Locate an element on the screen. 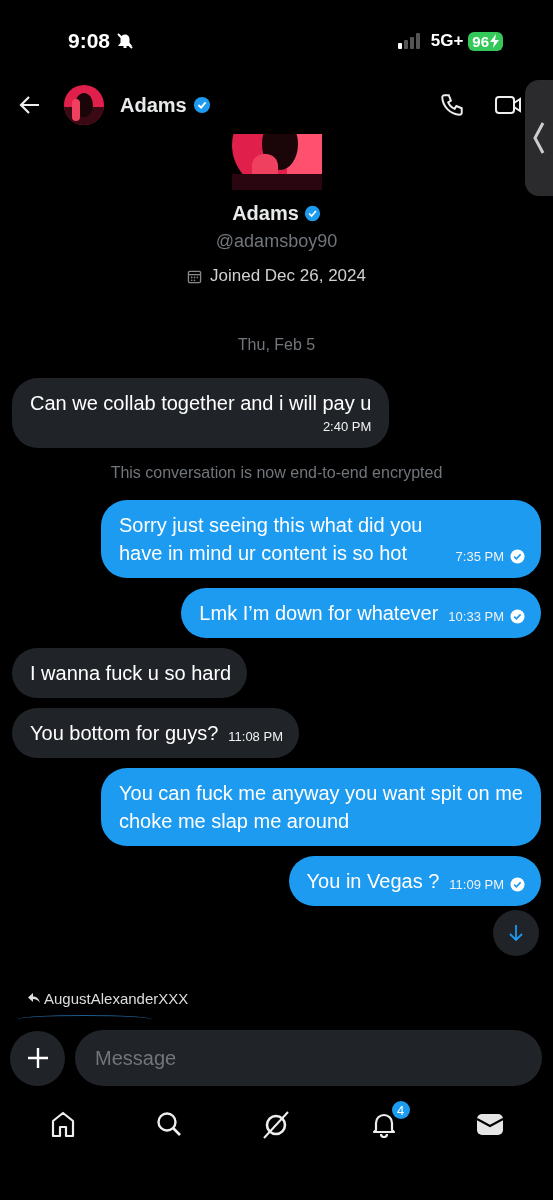 Image resolution: width=553 pixels, height=1200 pixels. message-time: 11:09 PM is located at coordinates (476, 884).